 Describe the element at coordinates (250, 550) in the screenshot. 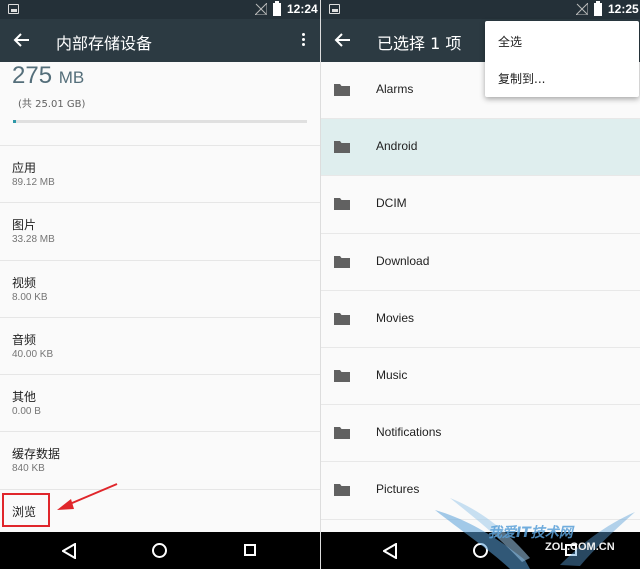

I see `nav-recent-icon` at that location.